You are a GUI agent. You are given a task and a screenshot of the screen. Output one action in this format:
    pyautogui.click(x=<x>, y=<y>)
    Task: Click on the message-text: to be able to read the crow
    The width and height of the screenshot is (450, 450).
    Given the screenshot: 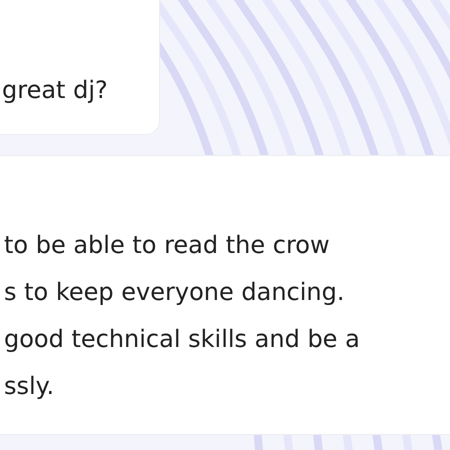 What is the action you would take?
    pyautogui.click(x=167, y=245)
    